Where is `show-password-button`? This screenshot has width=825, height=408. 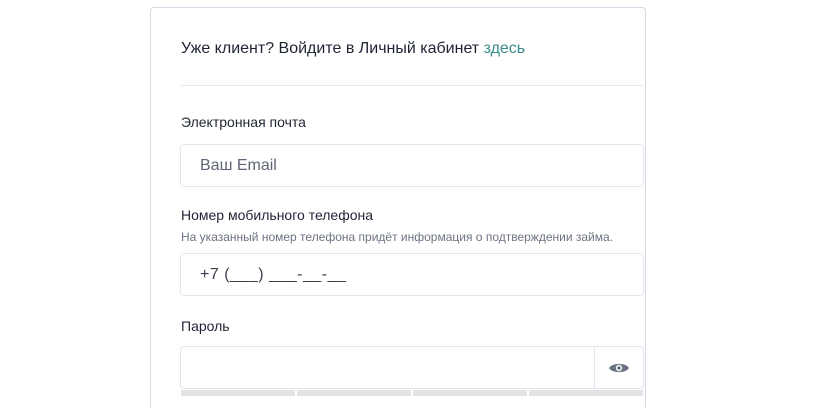 show-password-button is located at coordinates (619, 367).